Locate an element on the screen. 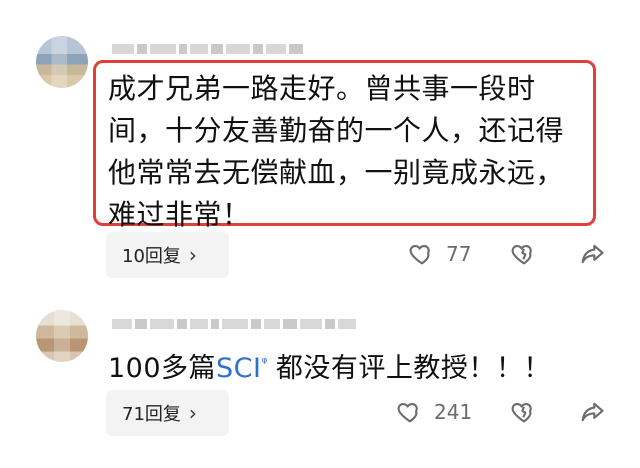 This screenshot has width=640, height=468. comment-text: 100多篇SCIᵠ 都没有评上教授！！！ is located at coordinates (358, 366).